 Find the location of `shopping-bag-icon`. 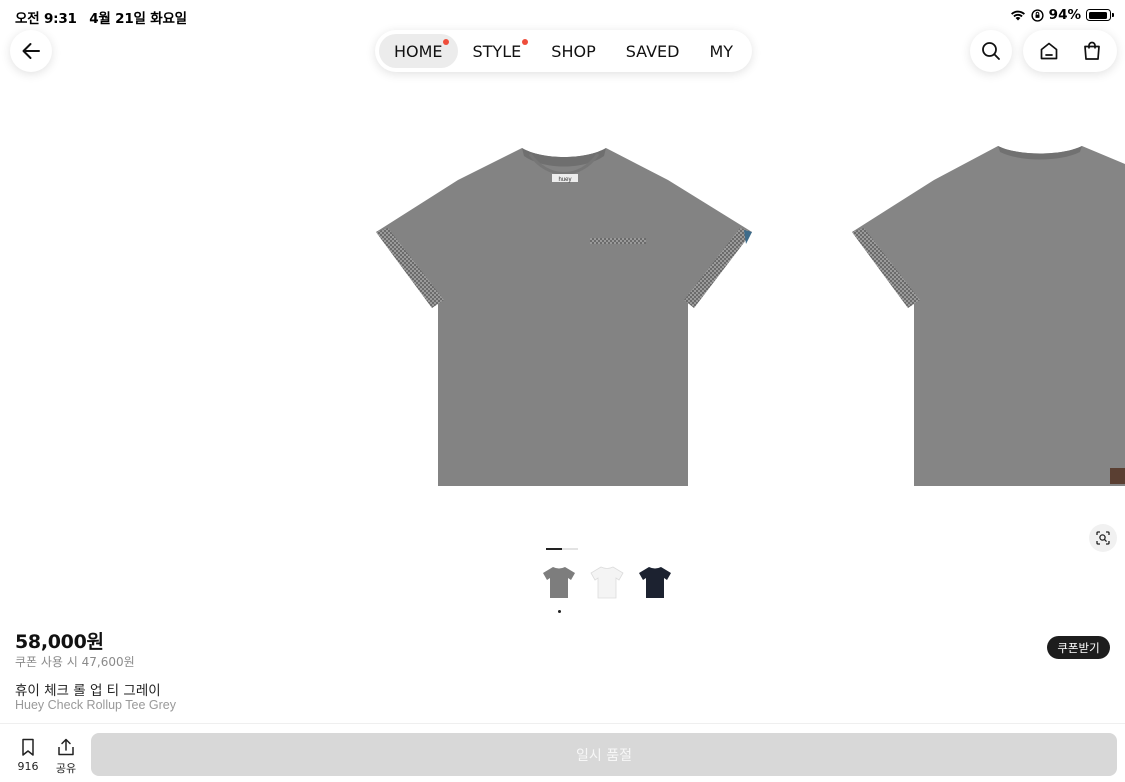

shopping-bag-icon is located at coordinates (1091, 50).